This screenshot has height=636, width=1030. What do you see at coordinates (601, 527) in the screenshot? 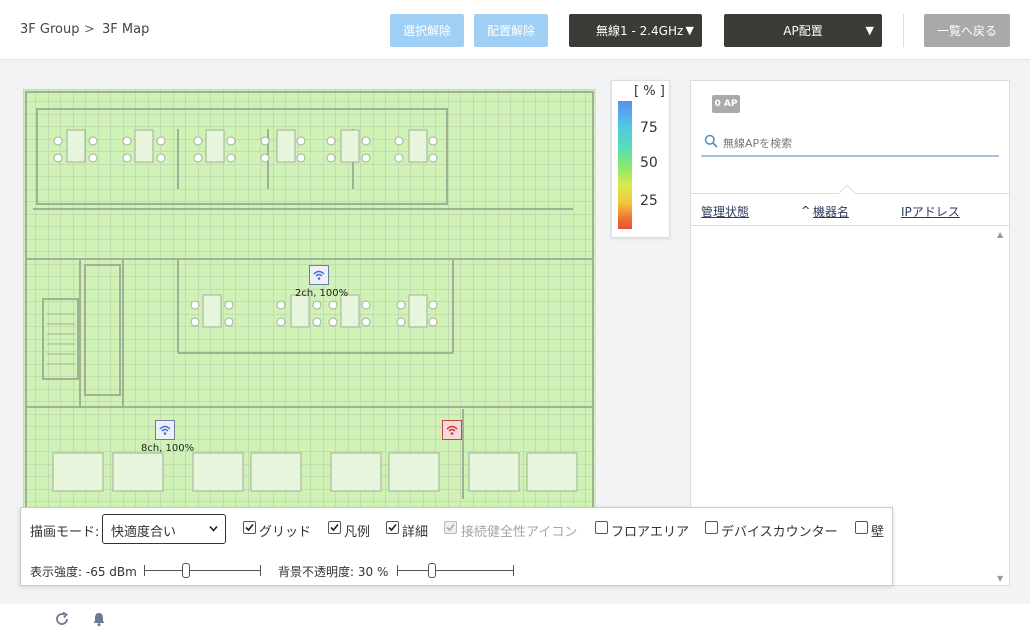
I see `floor-area-checkbox` at bounding box center [601, 527].